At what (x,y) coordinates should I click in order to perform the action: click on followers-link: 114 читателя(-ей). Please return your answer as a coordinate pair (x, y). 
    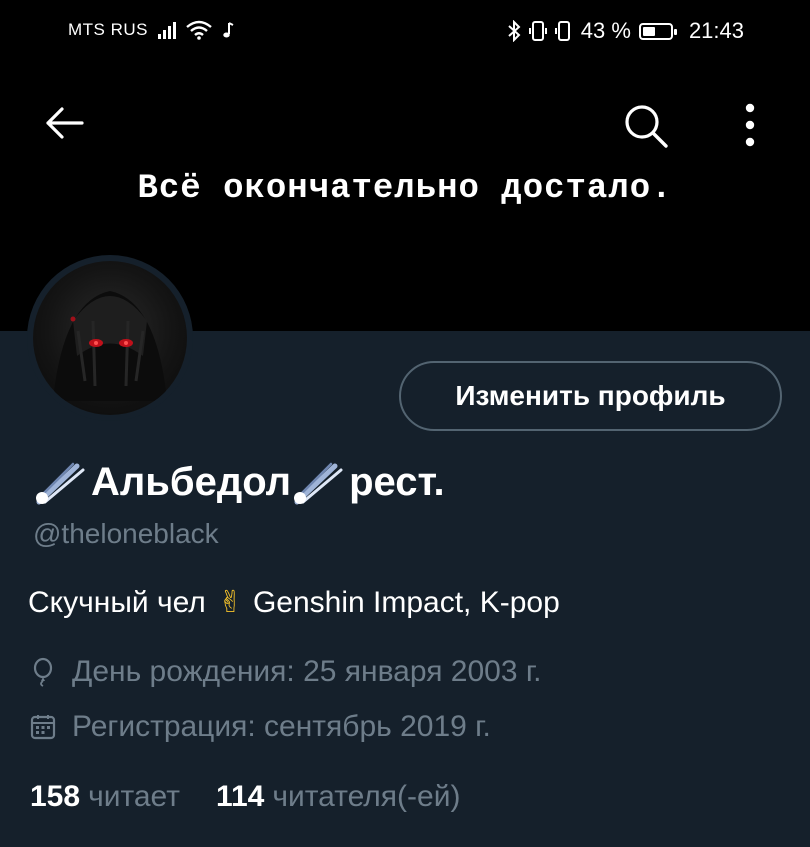
    Looking at the image, I should click on (338, 797).